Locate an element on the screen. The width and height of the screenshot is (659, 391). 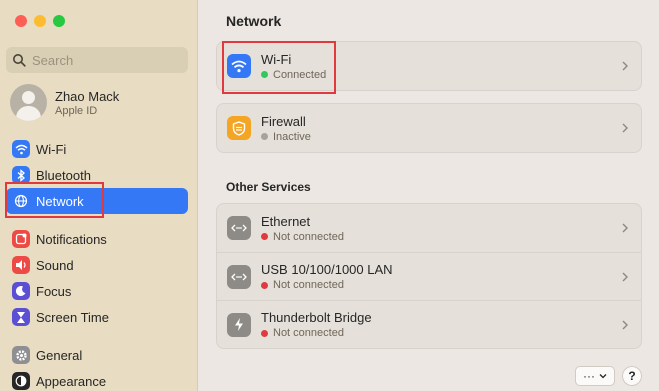
search-icon is located at coordinates (19, 60).